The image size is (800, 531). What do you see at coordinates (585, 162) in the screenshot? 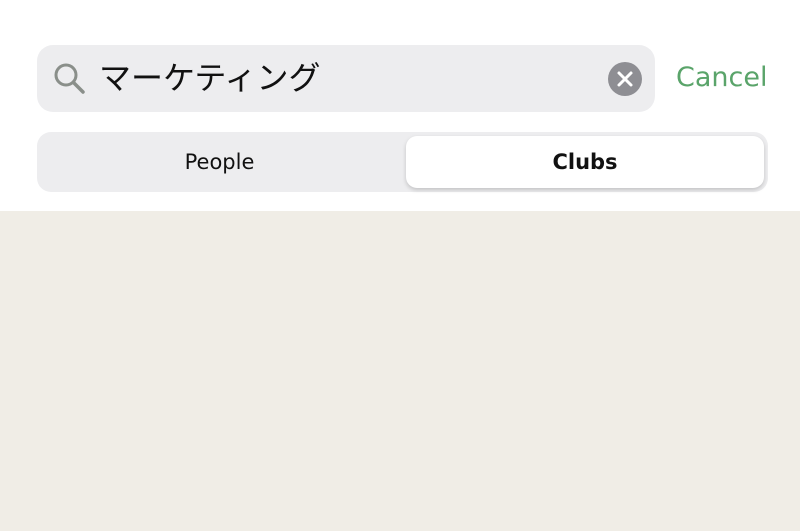
I see `tab-clubs: Clubs` at bounding box center [585, 162].